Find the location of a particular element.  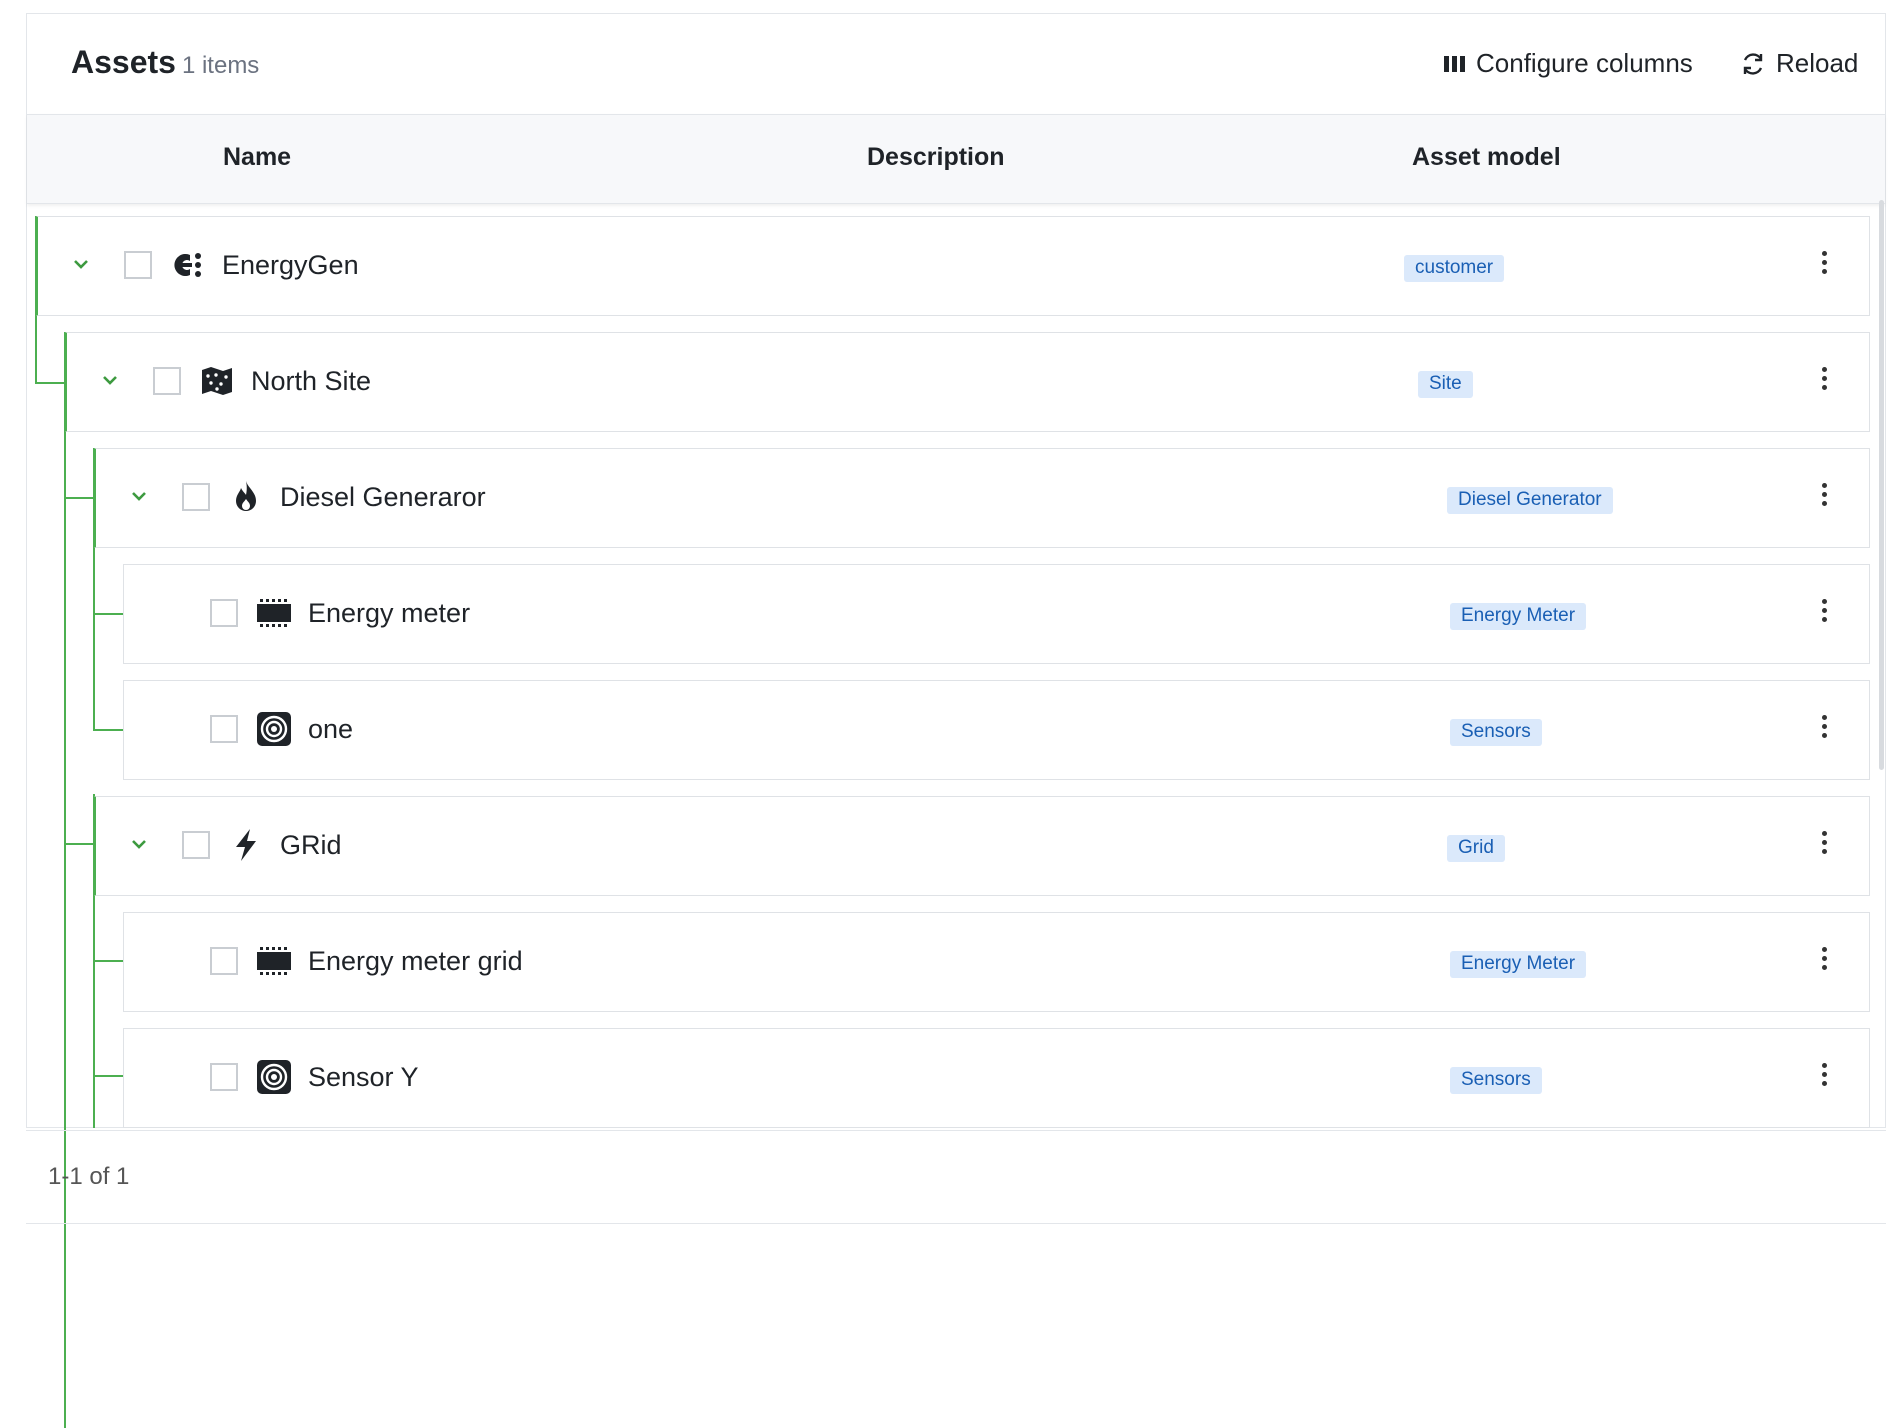

bolt-icon is located at coordinates (246, 845).